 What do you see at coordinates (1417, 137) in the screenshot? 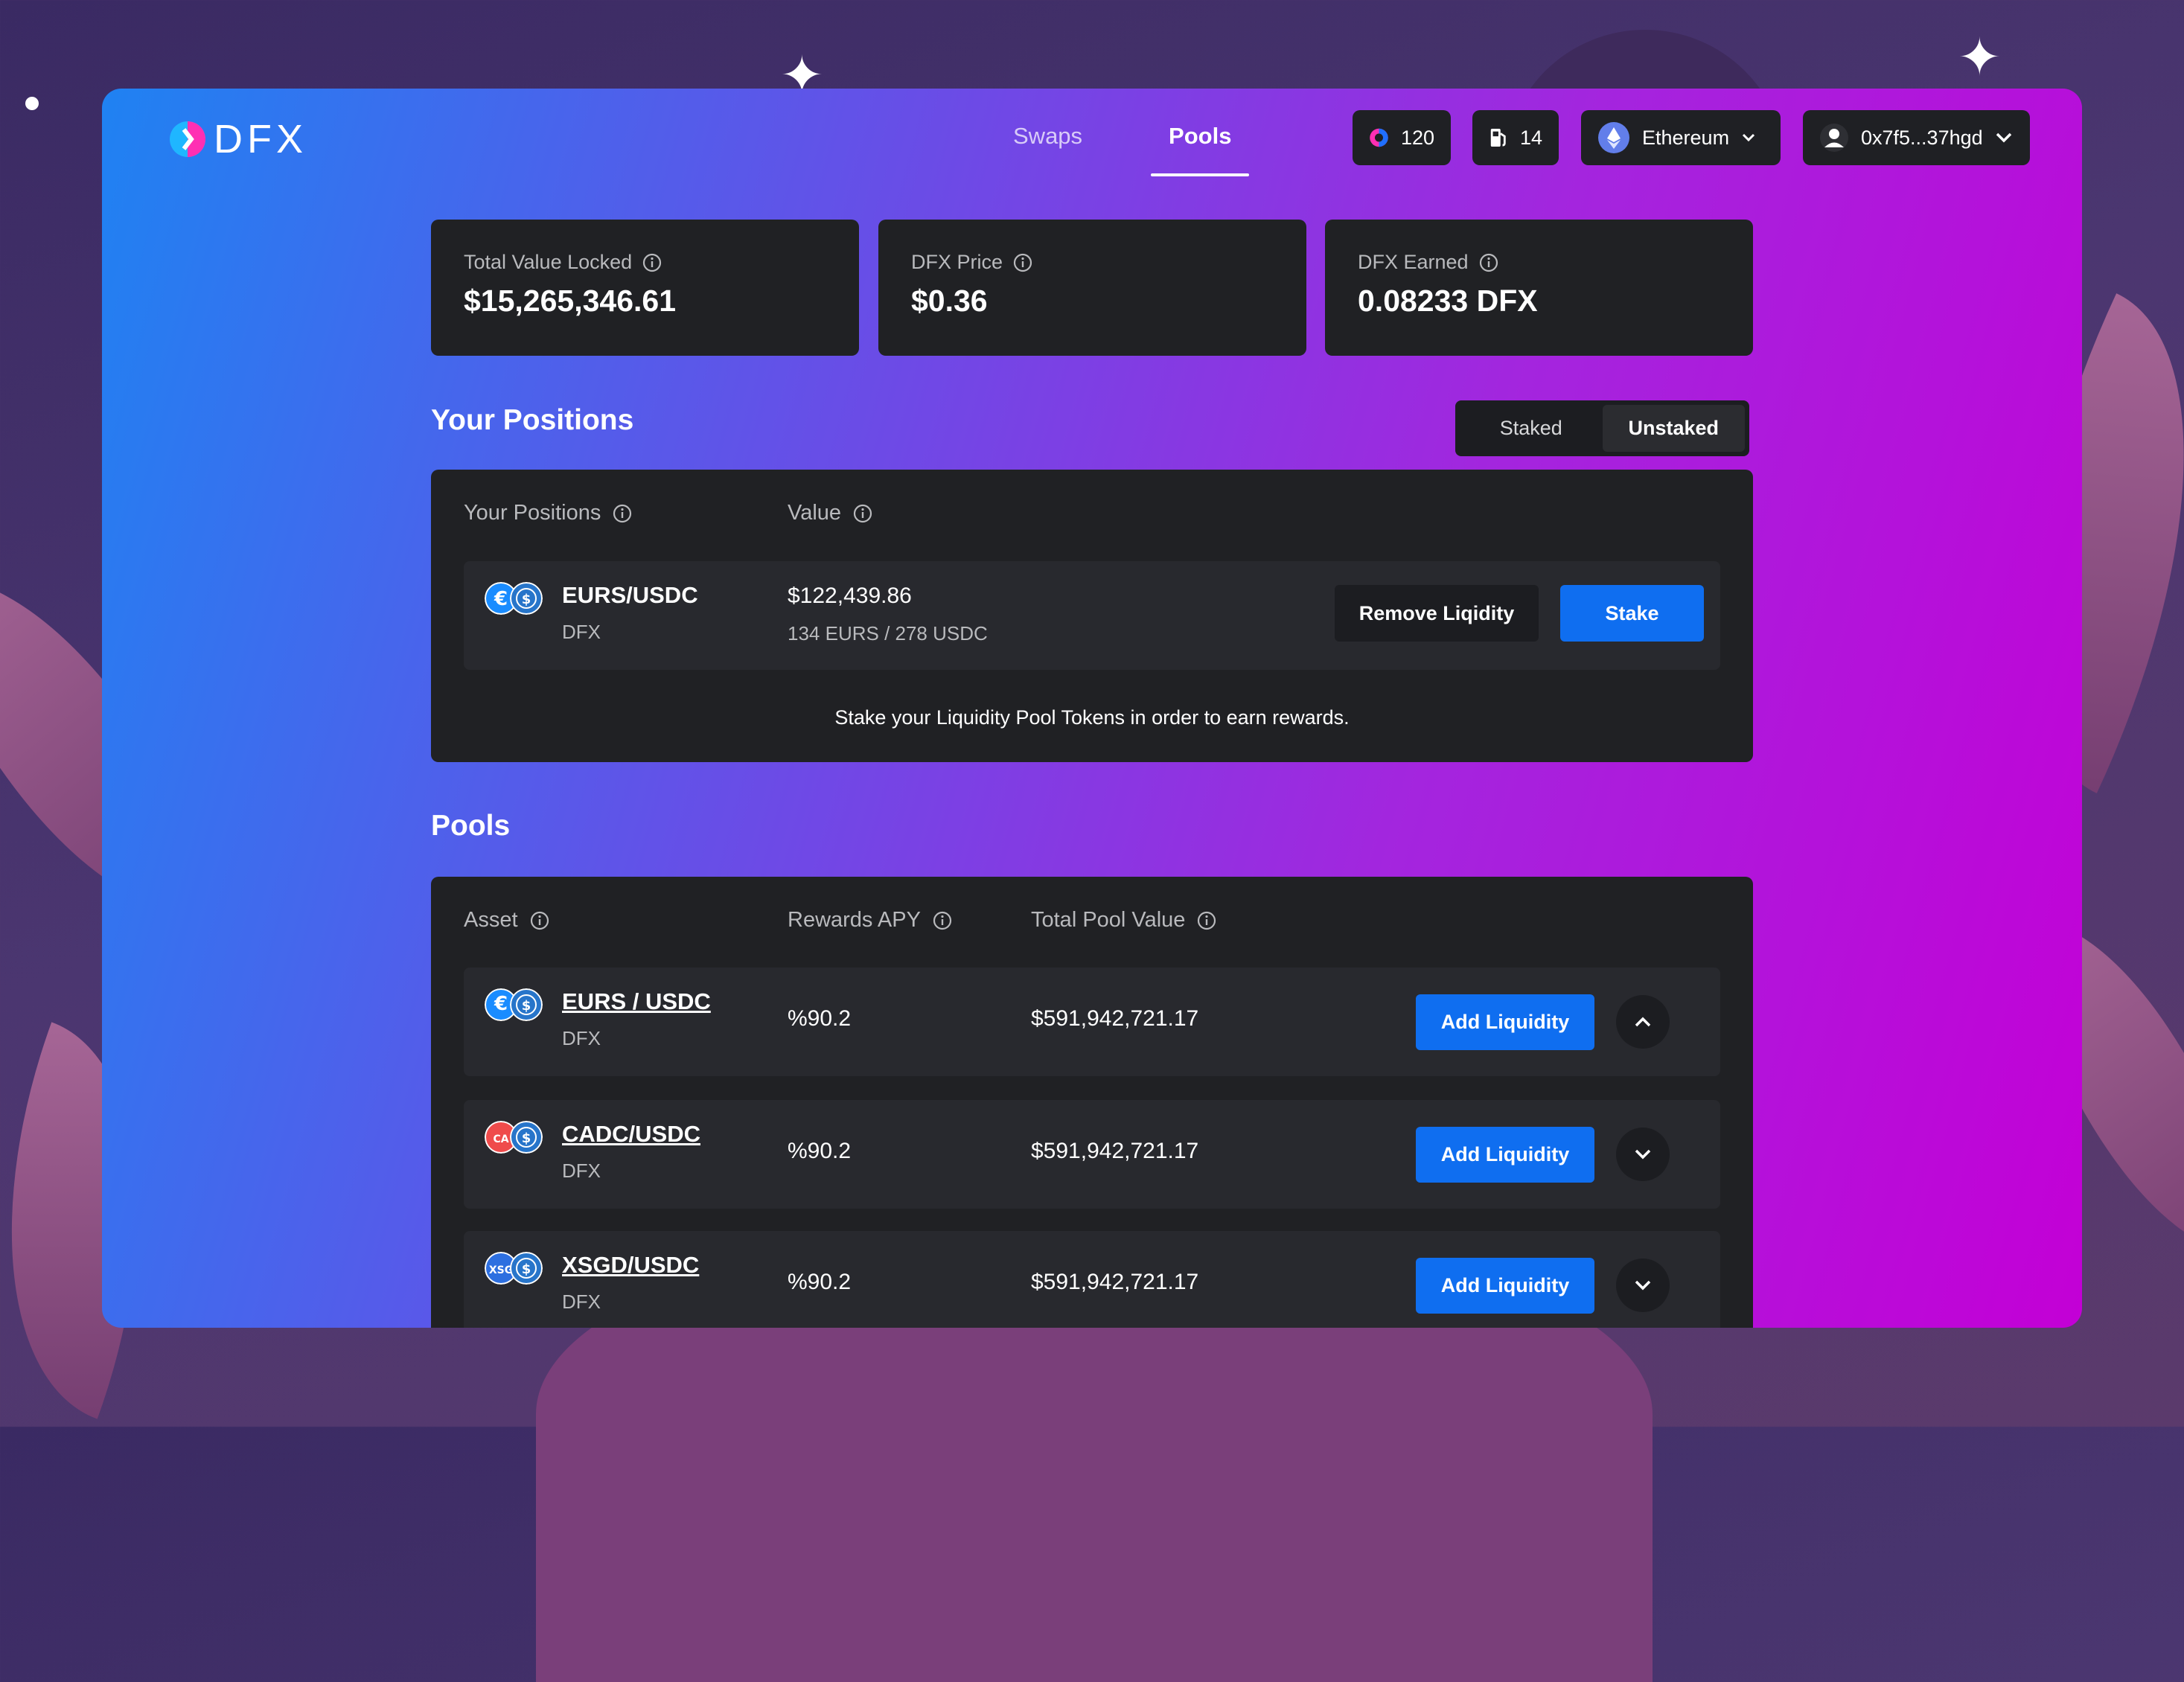
I see `points-value: 120` at bounding box center [1417, 137].